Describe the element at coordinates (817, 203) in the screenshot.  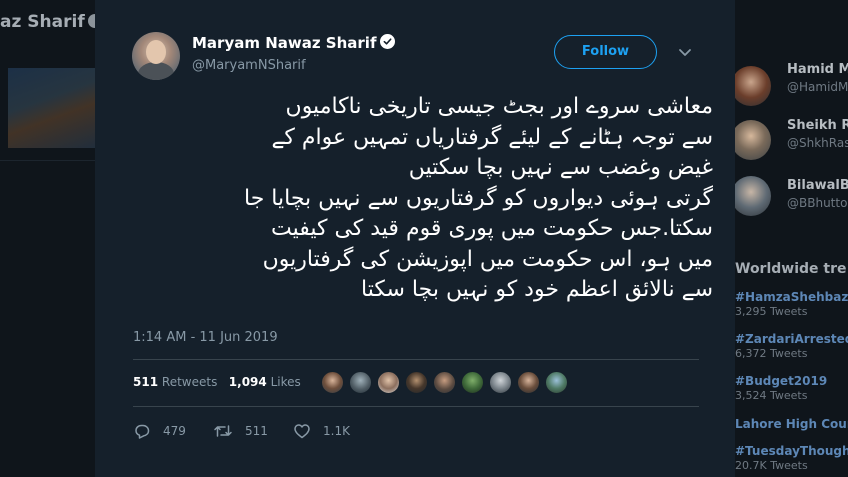
I see `who-to-follow-handle: @BBhutto` at that location.